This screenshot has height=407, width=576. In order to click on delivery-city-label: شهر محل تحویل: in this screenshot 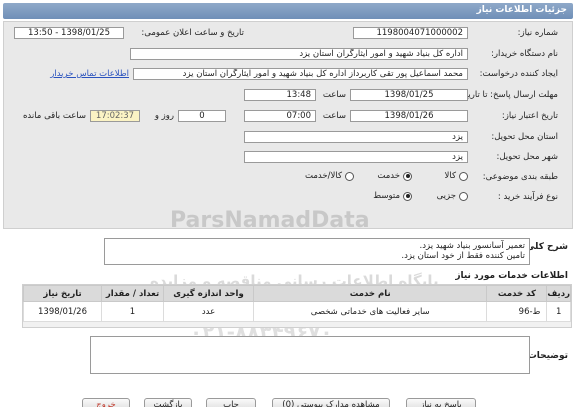, I will do `click(527, 157)`.